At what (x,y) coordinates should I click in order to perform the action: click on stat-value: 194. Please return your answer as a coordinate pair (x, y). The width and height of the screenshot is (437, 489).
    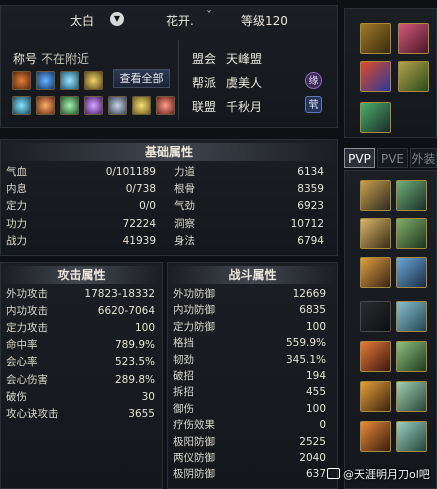
    Looking at the image, I should click on (315, 376).